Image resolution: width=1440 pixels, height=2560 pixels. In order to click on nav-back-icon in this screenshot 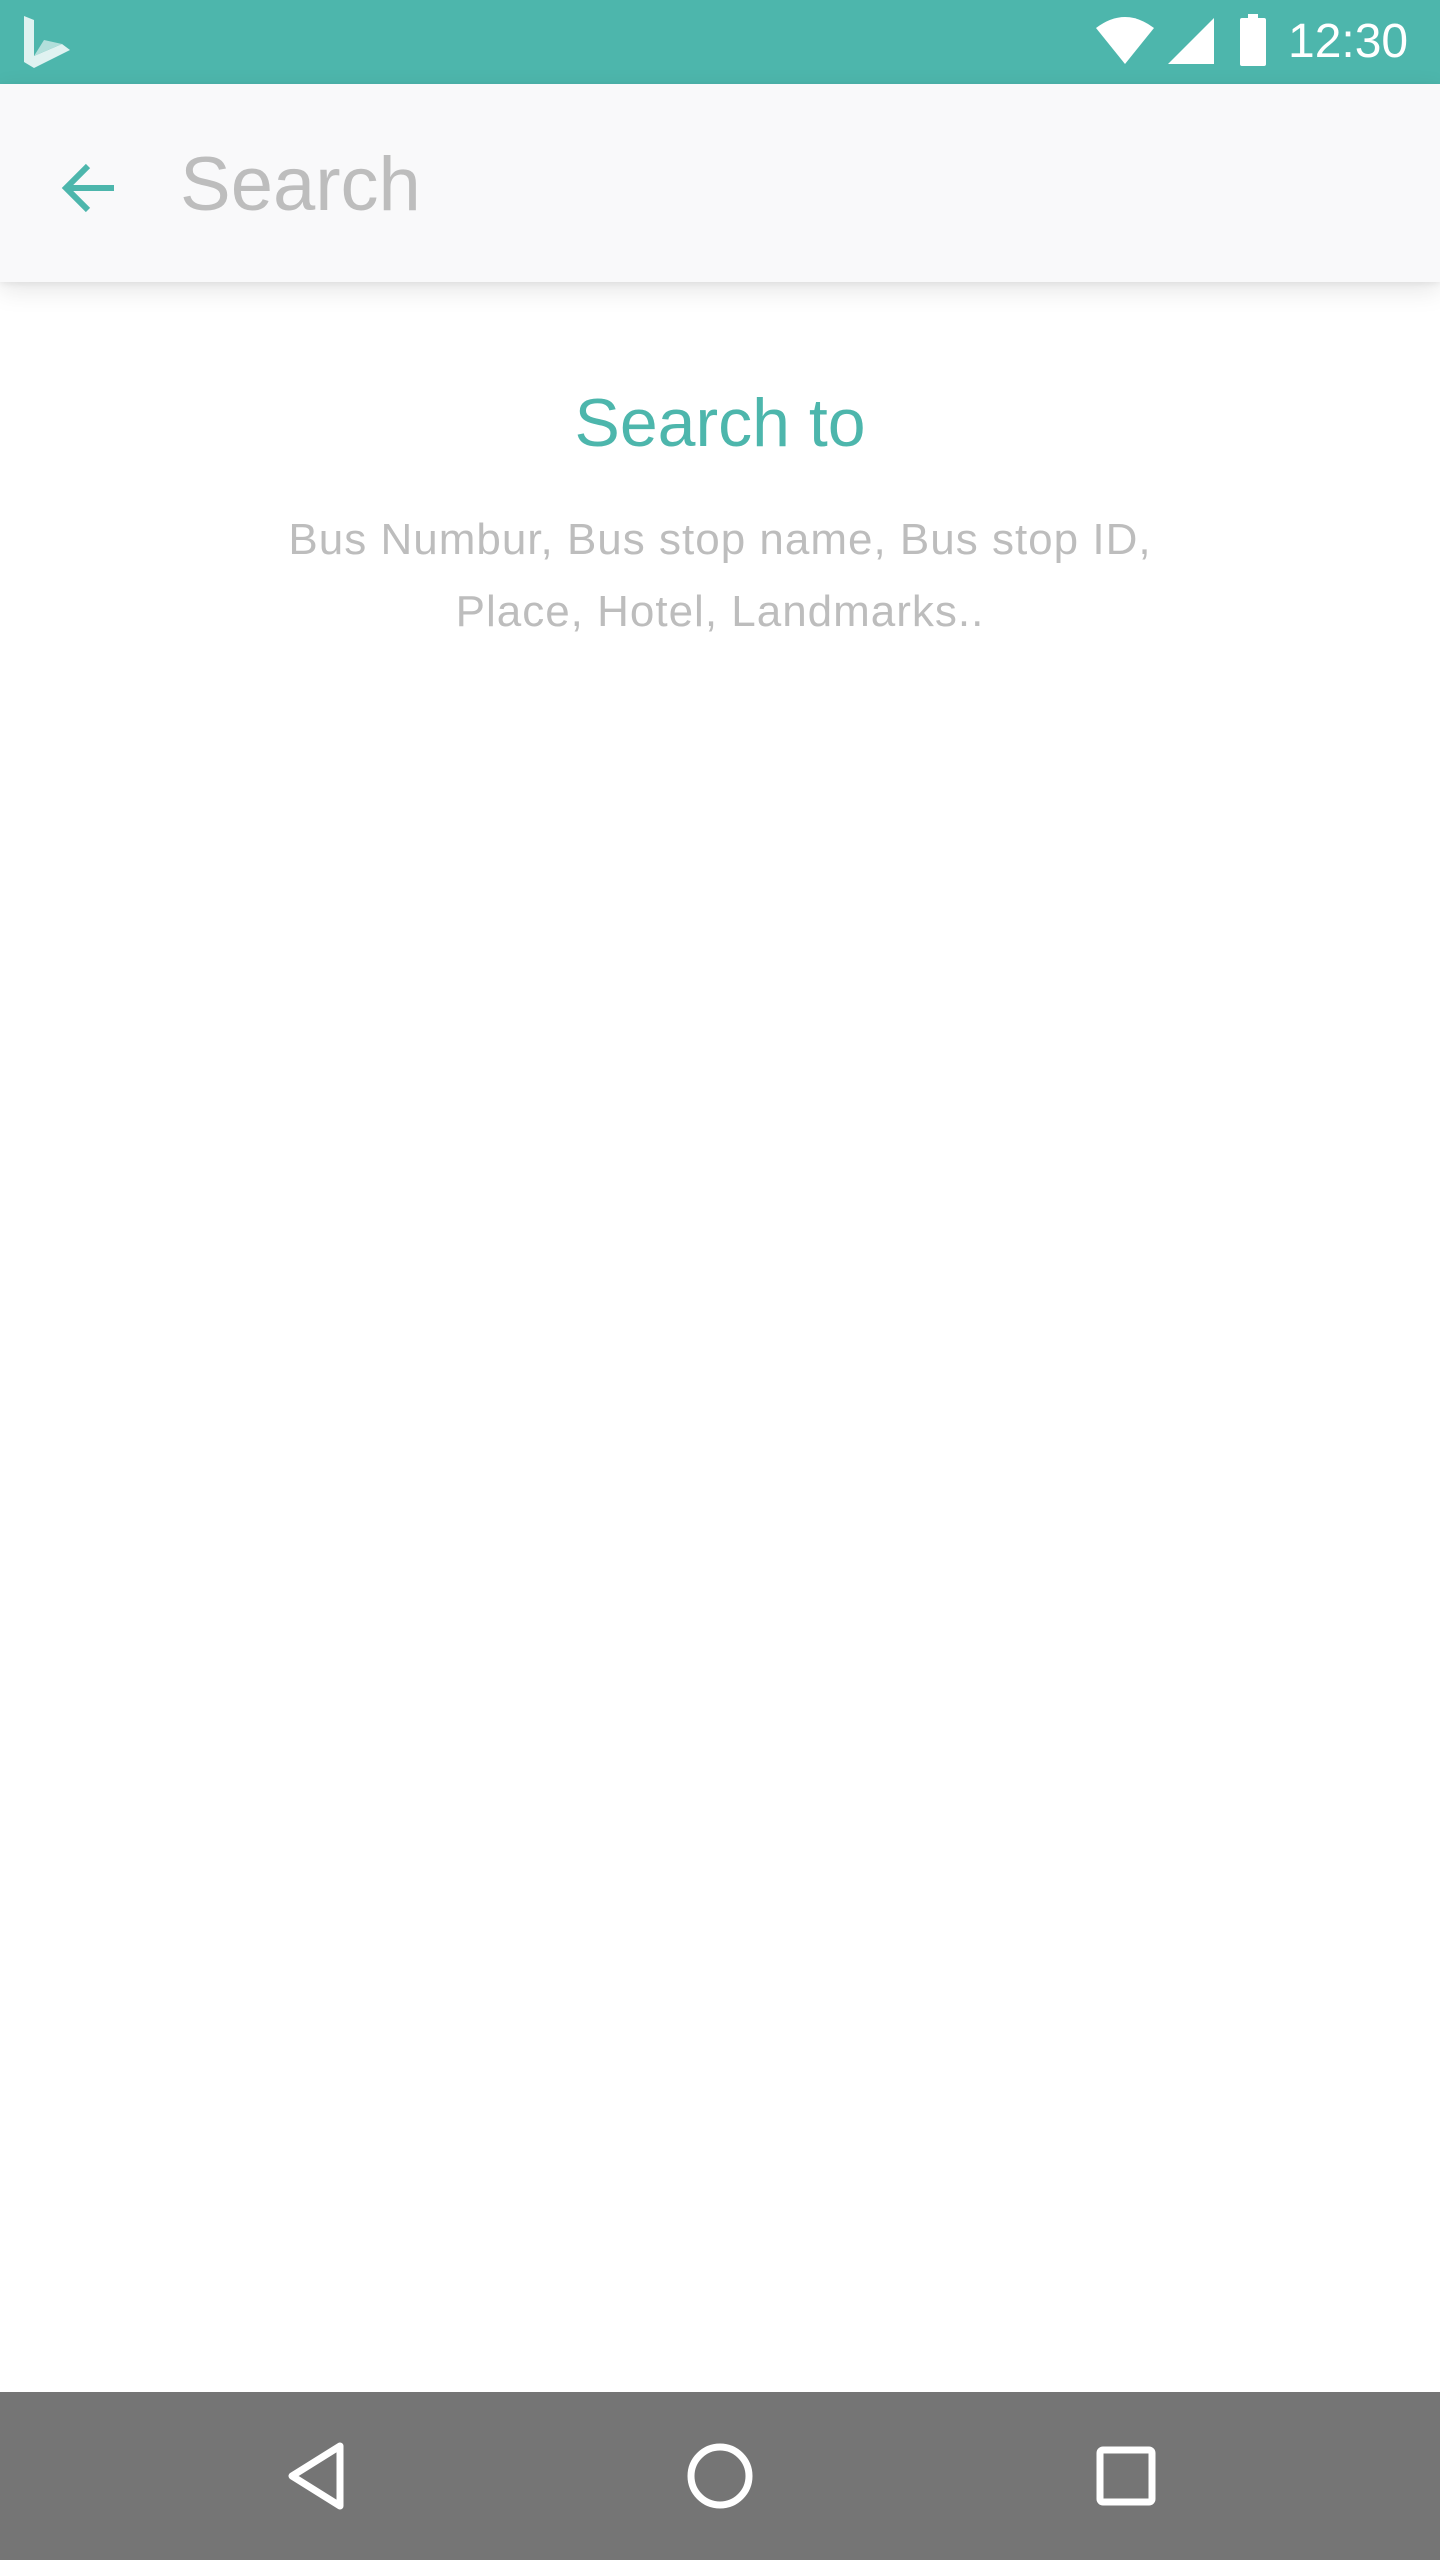, I will do `click(316, 2476)`.